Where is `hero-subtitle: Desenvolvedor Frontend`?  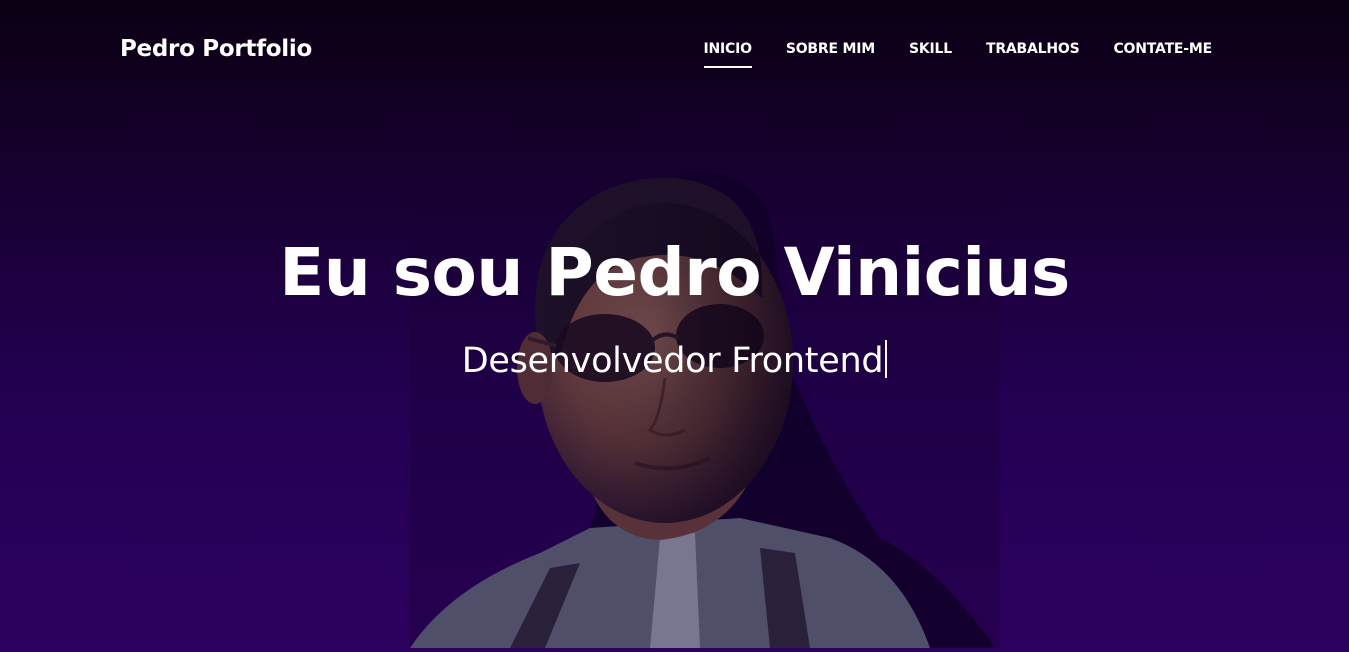
hero-subtitle: Desenvolvedor Frontend is located at coordinates (672, 361).